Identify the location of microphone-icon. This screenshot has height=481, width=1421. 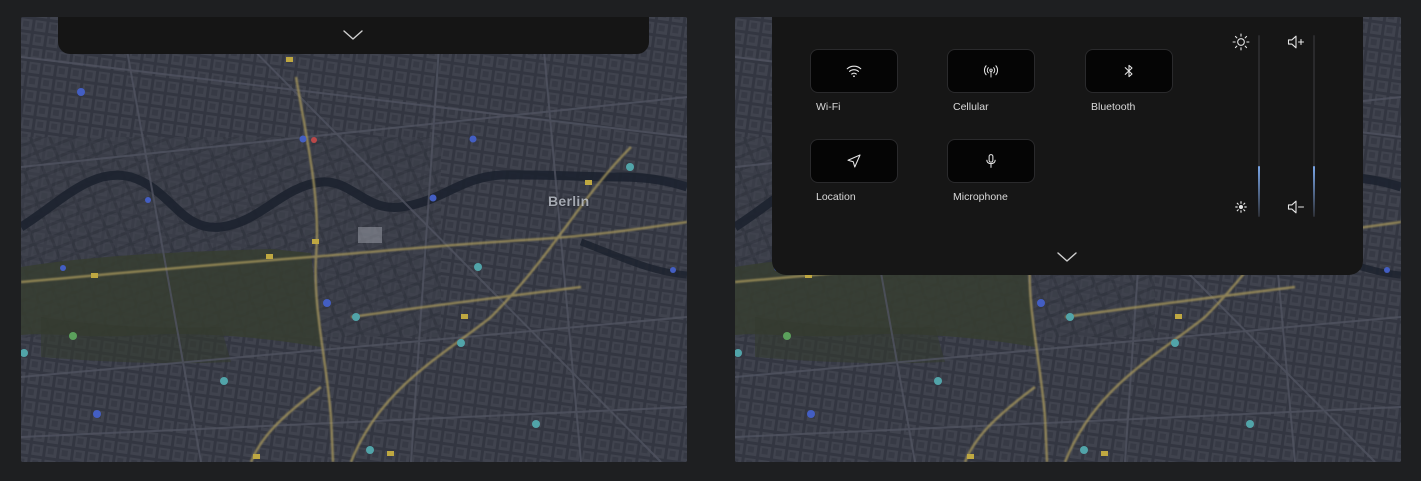
(991, 161).